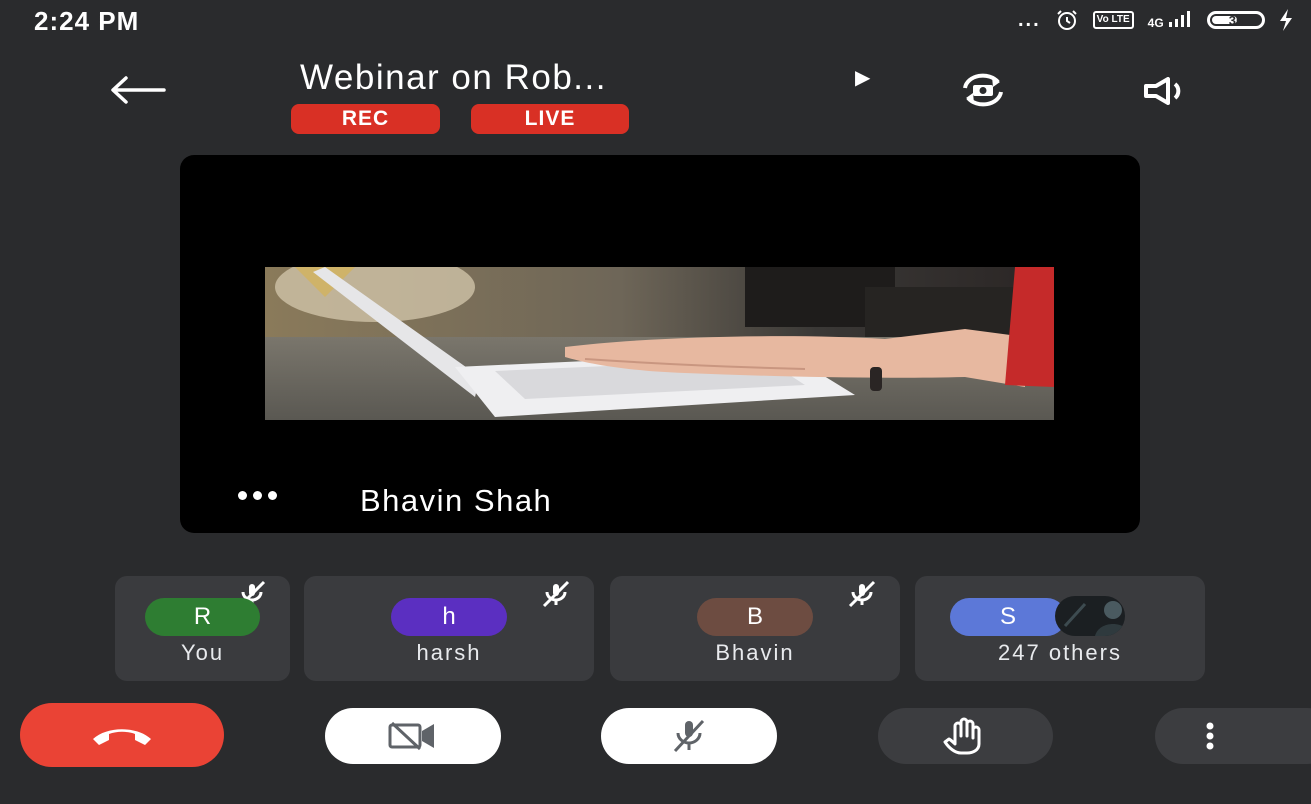 The width and height of the screenshot is (1311, 804). I want to click on avatar: R, so click(202, 617).